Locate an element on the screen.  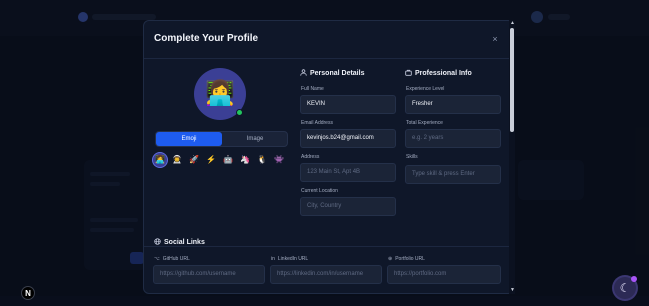
linkedin-label-text: LinkedIn URL is located at coordinates (293, 259).